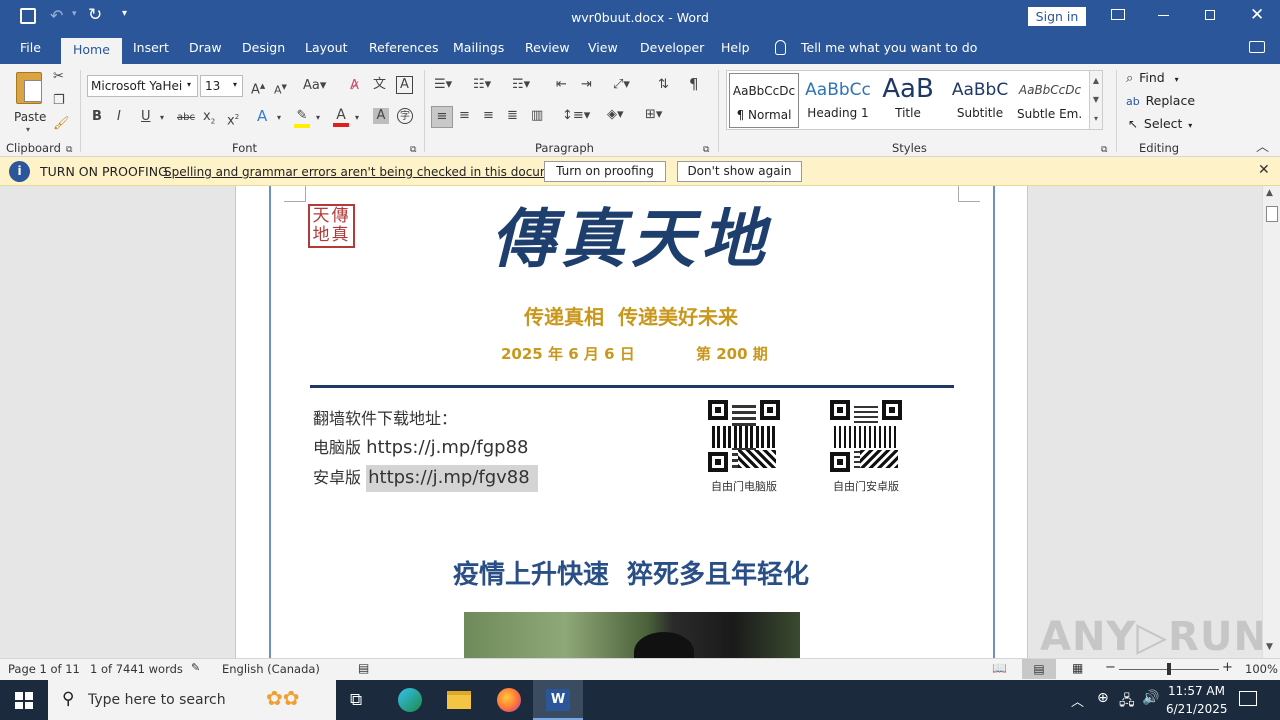 This screenshot has height=720, width=1280. Describe the element at coordinates (547, 47) in the screenshot. I see `tab-review: Review` at that location.